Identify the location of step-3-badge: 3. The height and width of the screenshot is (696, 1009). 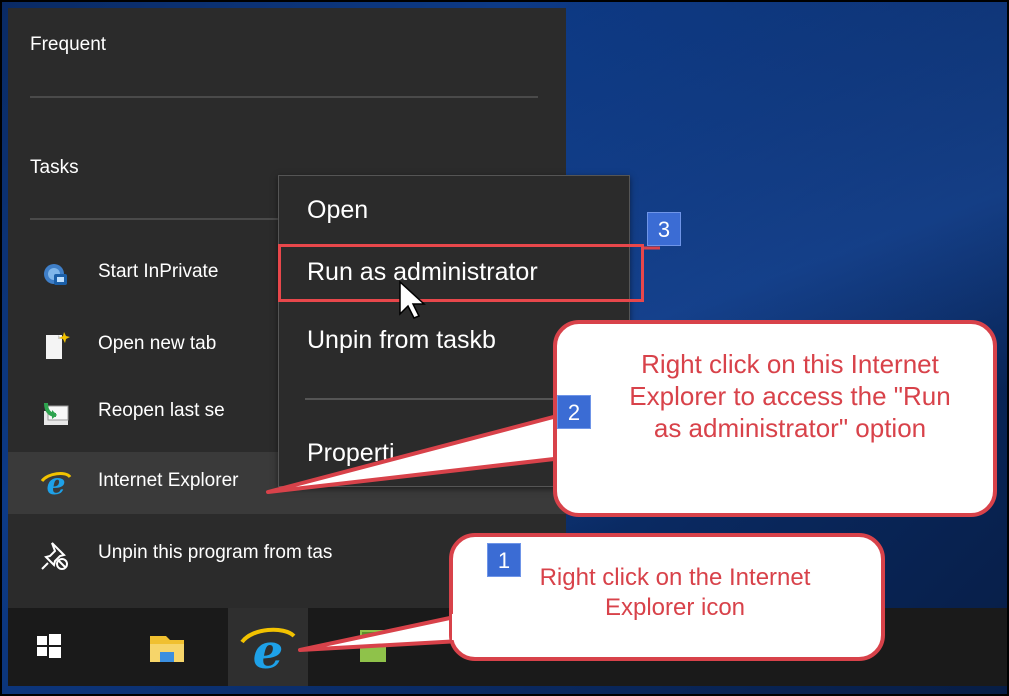
(664, 229).